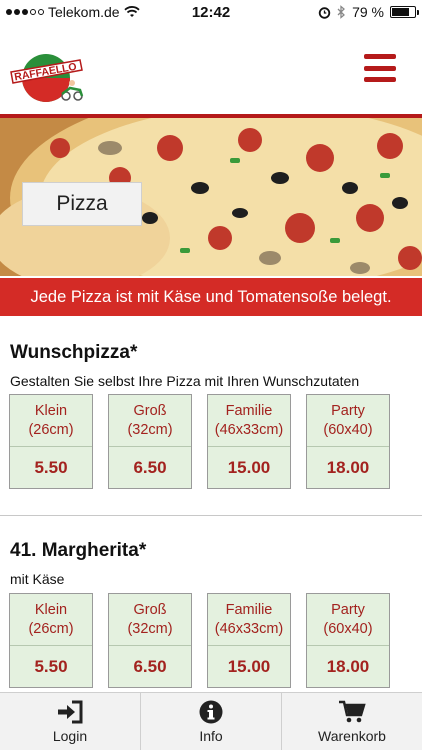 The height and width of the screenshot is (750, 422). I want to click on product-title: 41. Margherita*, so click(78, 550).